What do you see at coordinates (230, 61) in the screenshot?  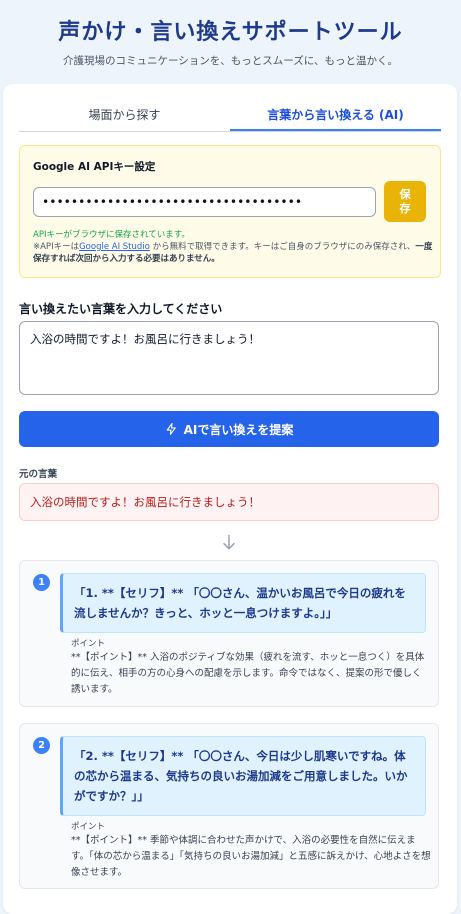 I see `page-subtitle: 介護現場のコミュニケーションを、もっとスムーズに、もっと温かく。` at bounding box center [230, 61].